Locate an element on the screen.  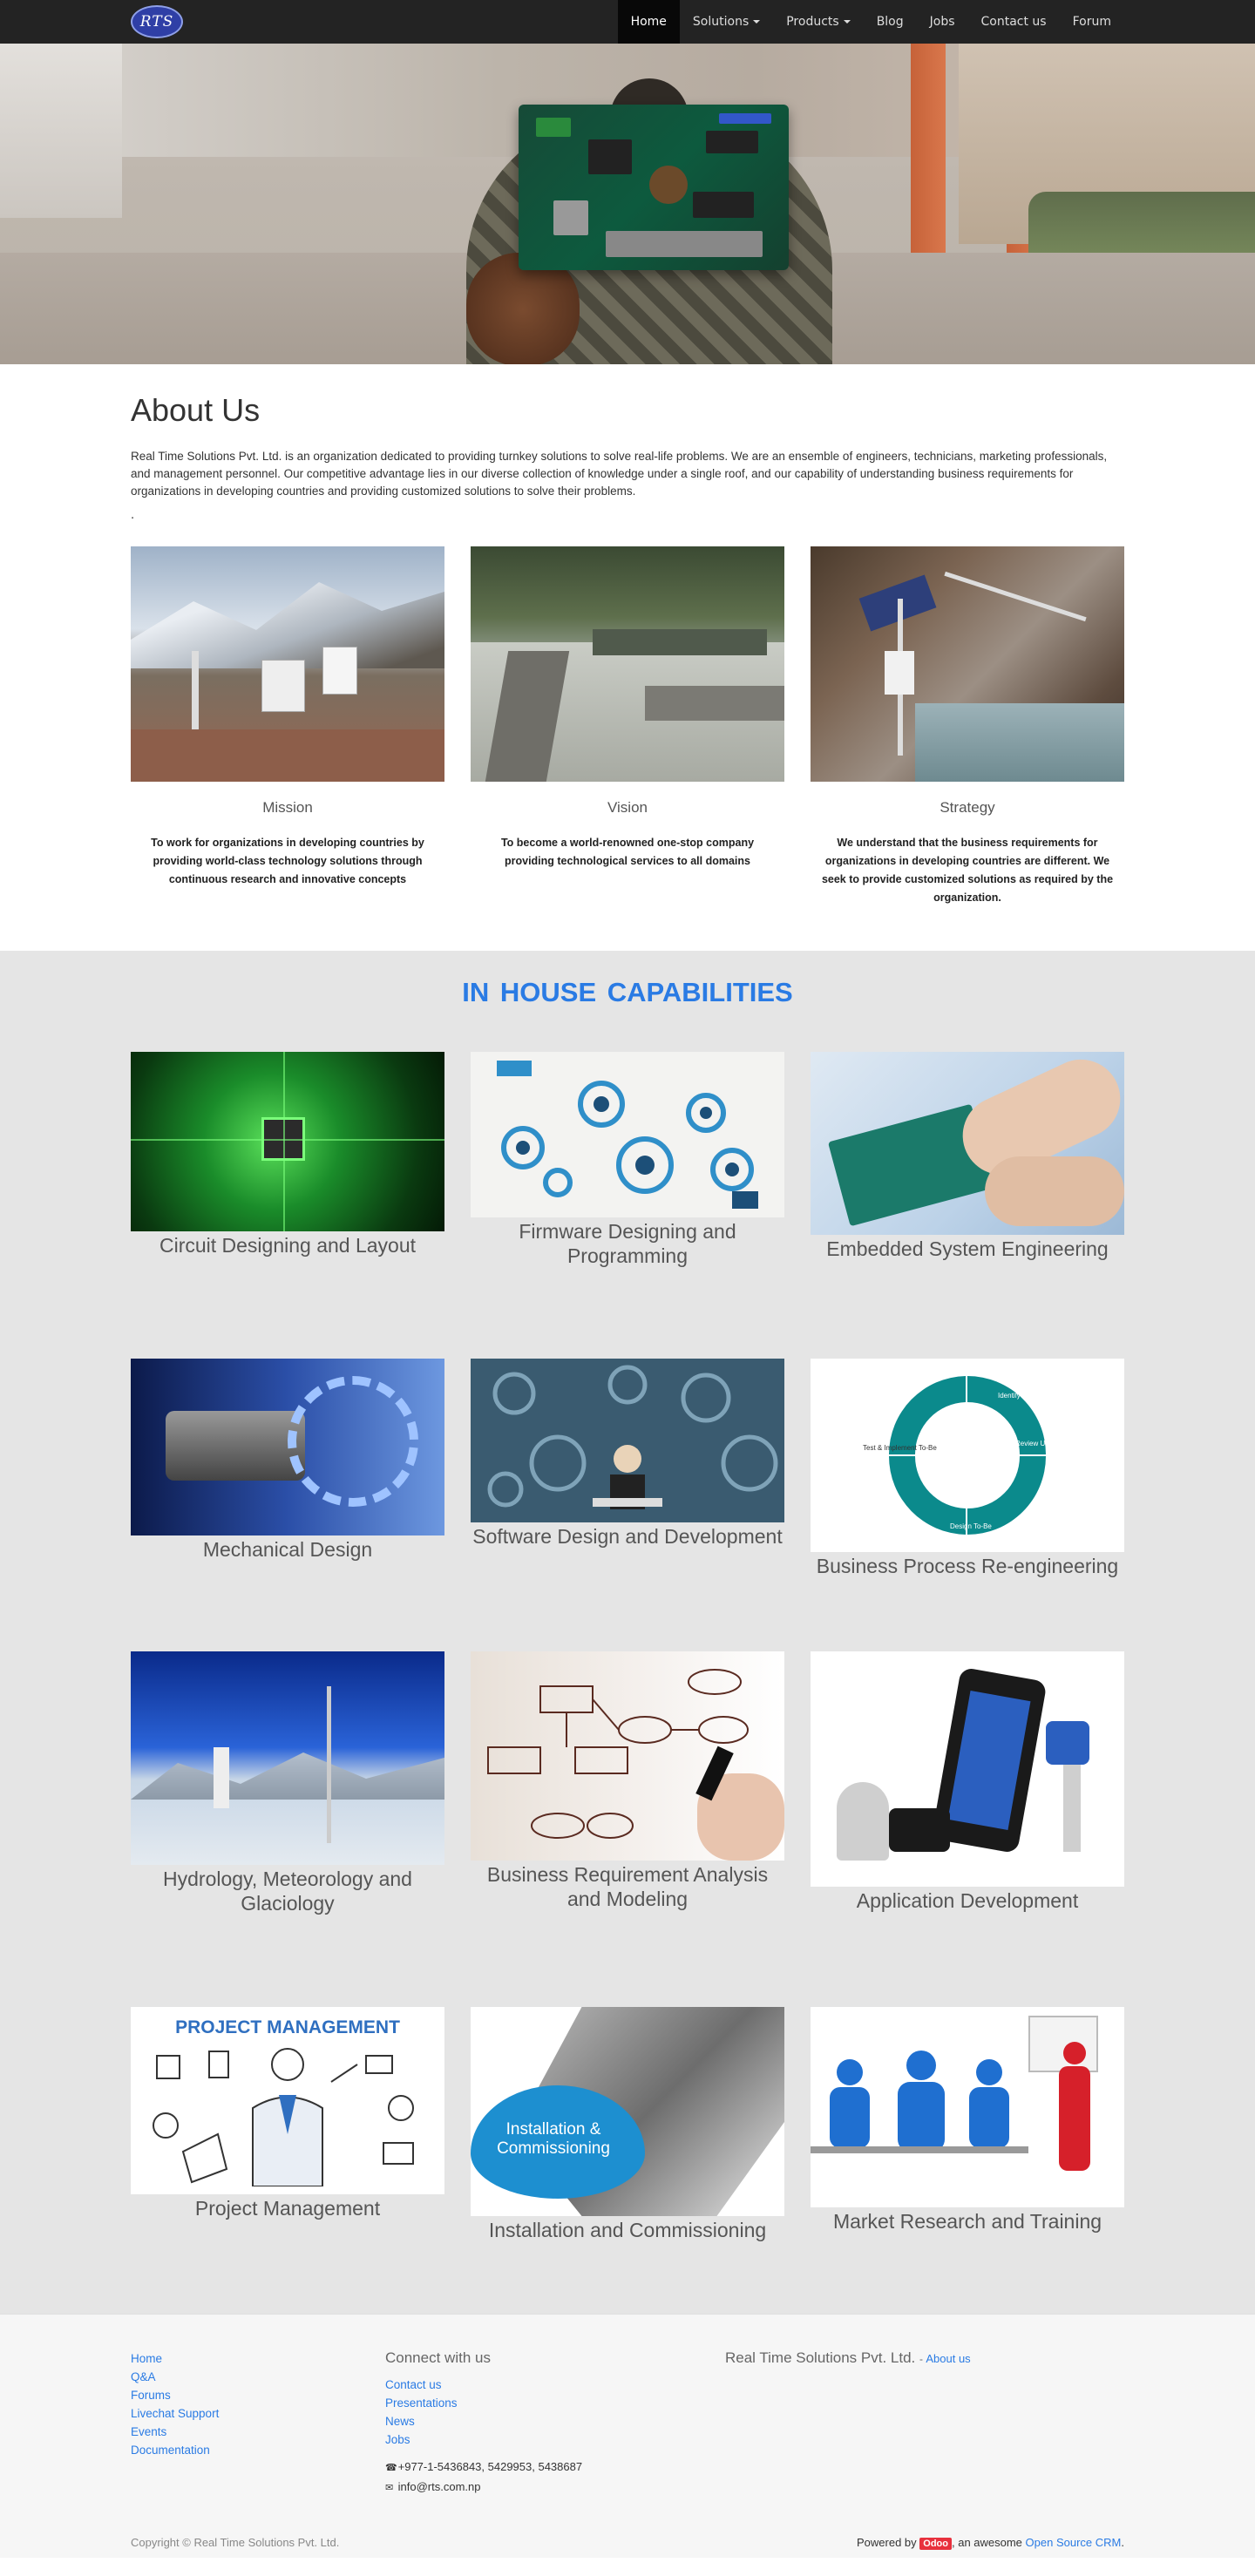
cap-hydrology: Hydrology, Meteorology and Glaciology is located at coordinates (287, 1812).